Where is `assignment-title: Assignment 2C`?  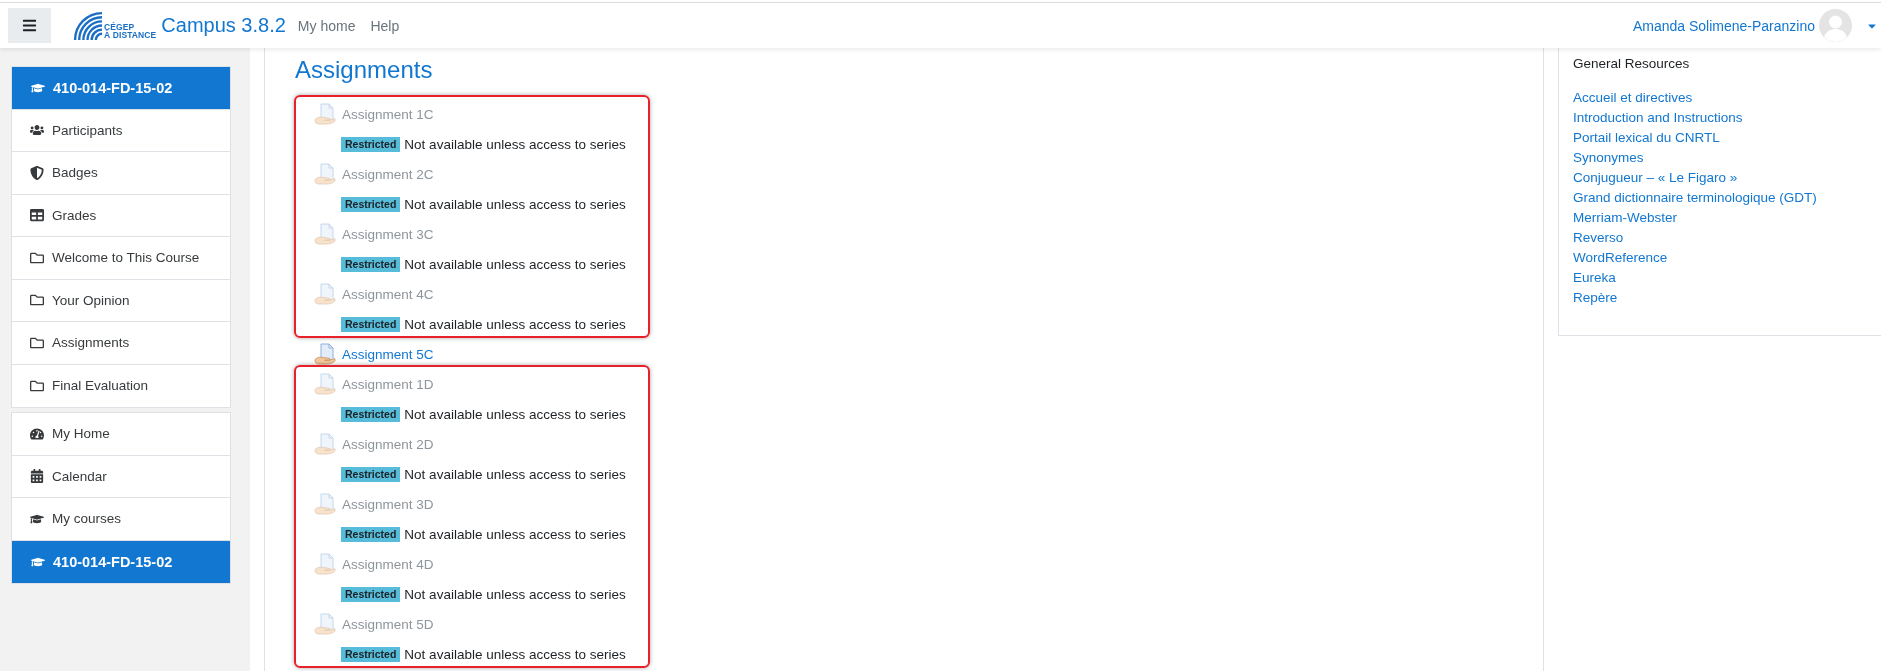 assignment-title: Assignment 2C is located at coordinates (388, 174).